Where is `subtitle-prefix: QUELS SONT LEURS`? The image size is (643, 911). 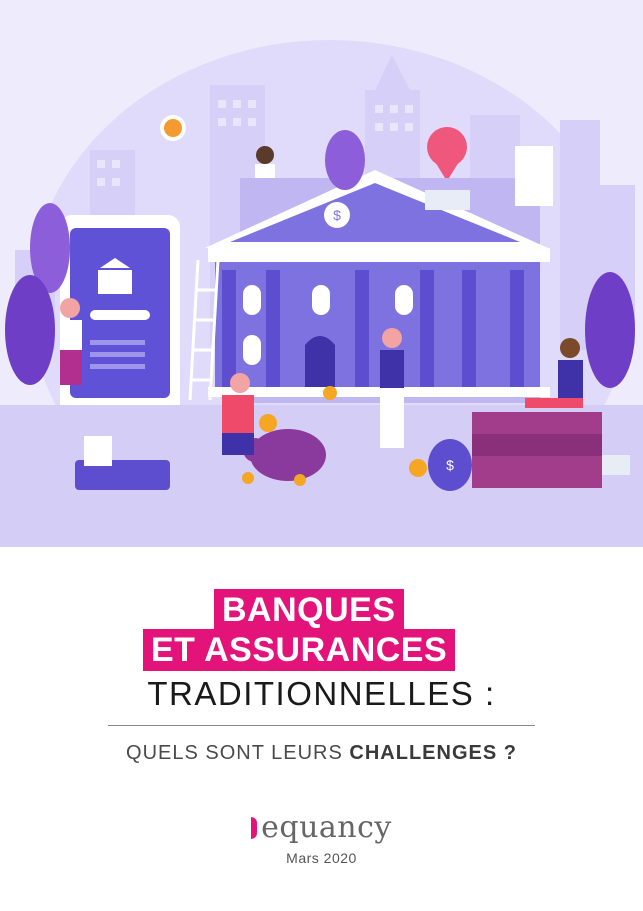 subtitle-prefix: QUELS SONT LEURS is located at coordinates (238, 753).